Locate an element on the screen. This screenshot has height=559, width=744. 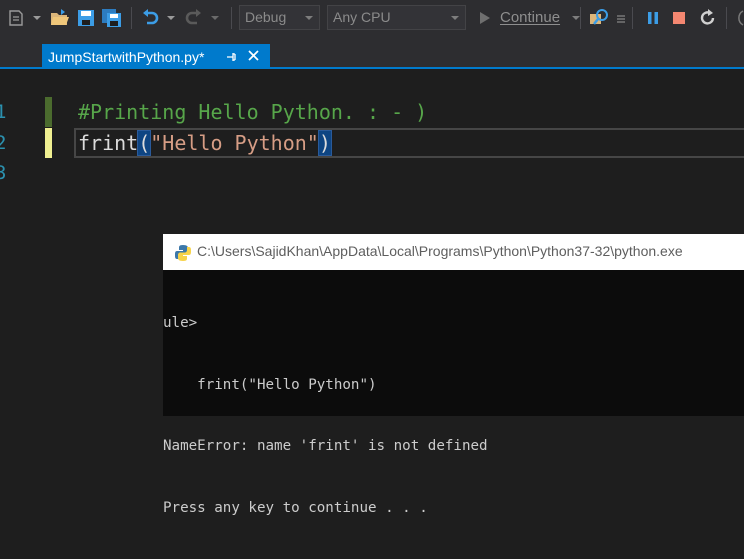
editor-top-margin is located at coordinates (372, 80).